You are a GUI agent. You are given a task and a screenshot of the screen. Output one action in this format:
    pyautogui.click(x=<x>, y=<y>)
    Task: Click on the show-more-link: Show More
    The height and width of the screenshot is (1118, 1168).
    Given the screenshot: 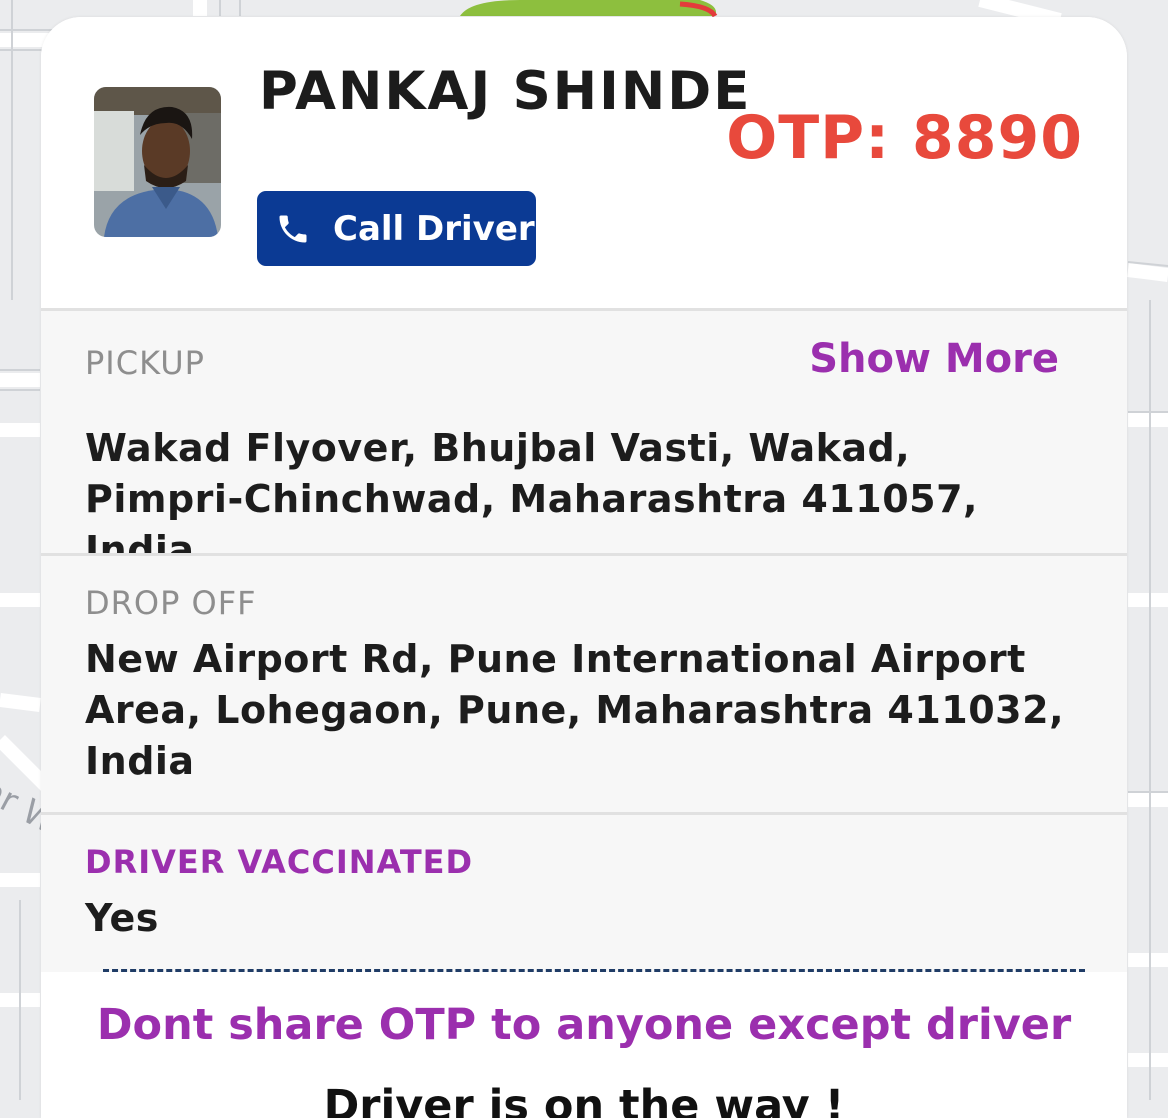 What is the action you would take?
    pyautogui.click(x=934, y=359)
    